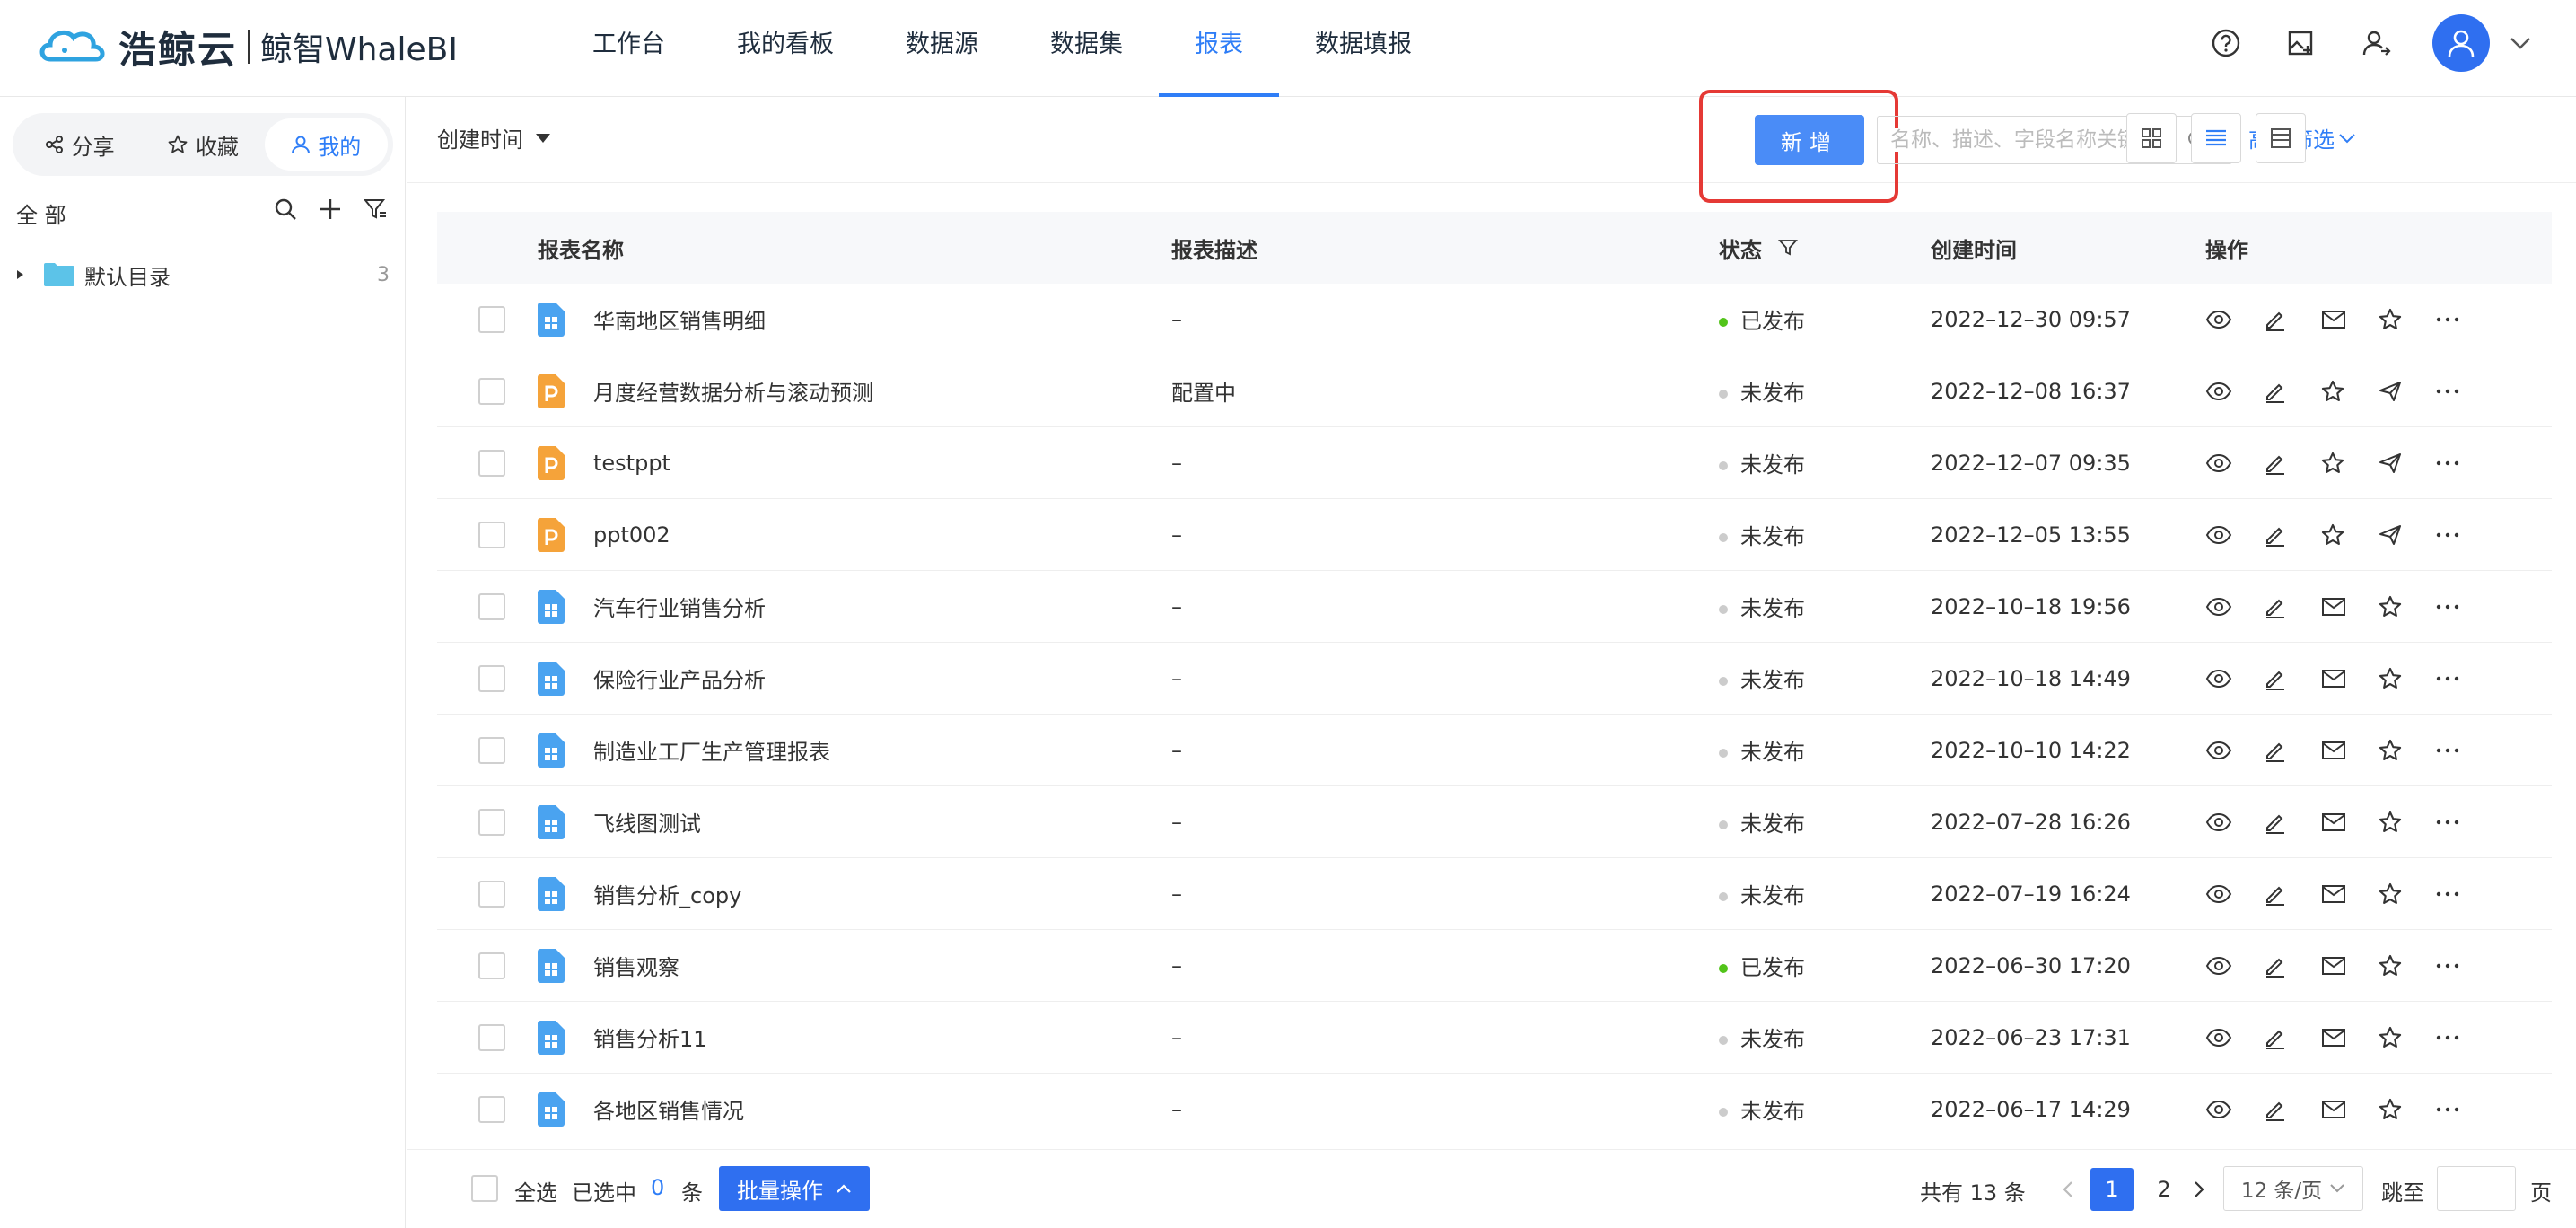 The height and width of the screenshot is (1228, 2576). I want to click on jump-page-input, so click(2476, 1188).